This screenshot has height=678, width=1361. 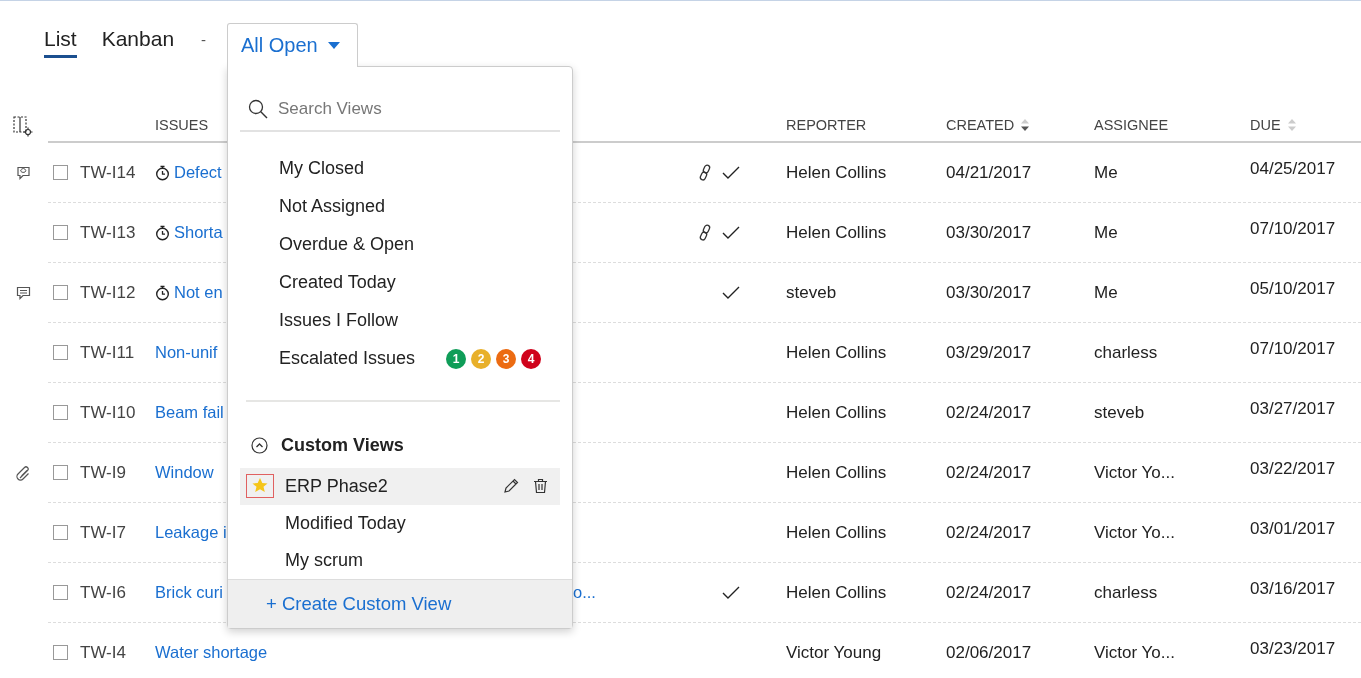 What do you see at coordinates (211, 652) in the screenshot?
I see `issue-title-link: Water shortage` at bounding box center [211, 652].